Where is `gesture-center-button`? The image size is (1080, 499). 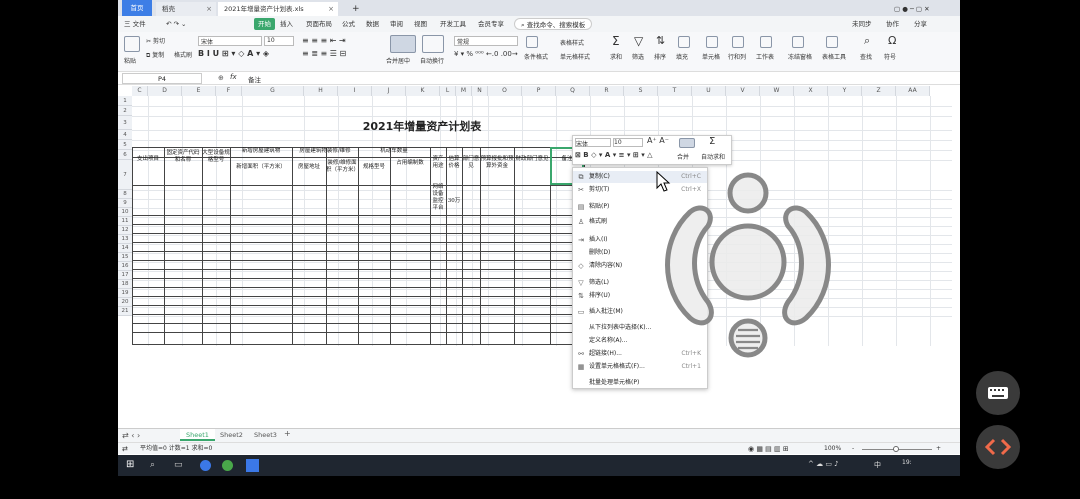 gesture-center-button is located at coordinates (748, 262).